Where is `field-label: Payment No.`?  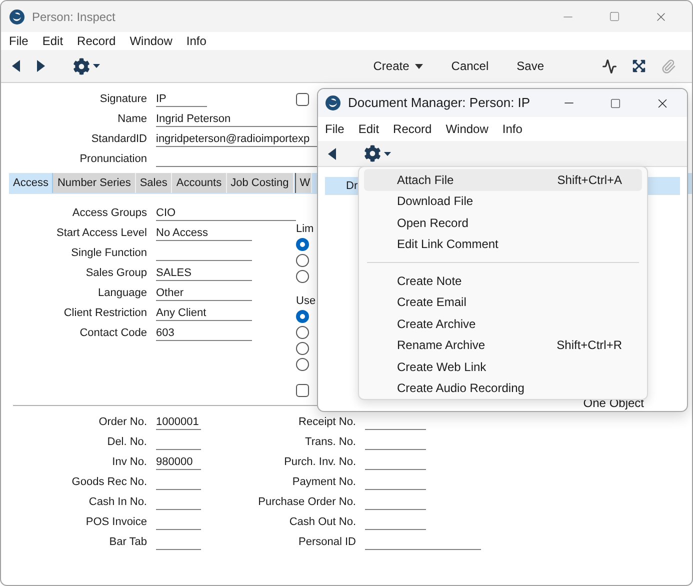 field-label: Payment No. is located at coordinates (324, 482).